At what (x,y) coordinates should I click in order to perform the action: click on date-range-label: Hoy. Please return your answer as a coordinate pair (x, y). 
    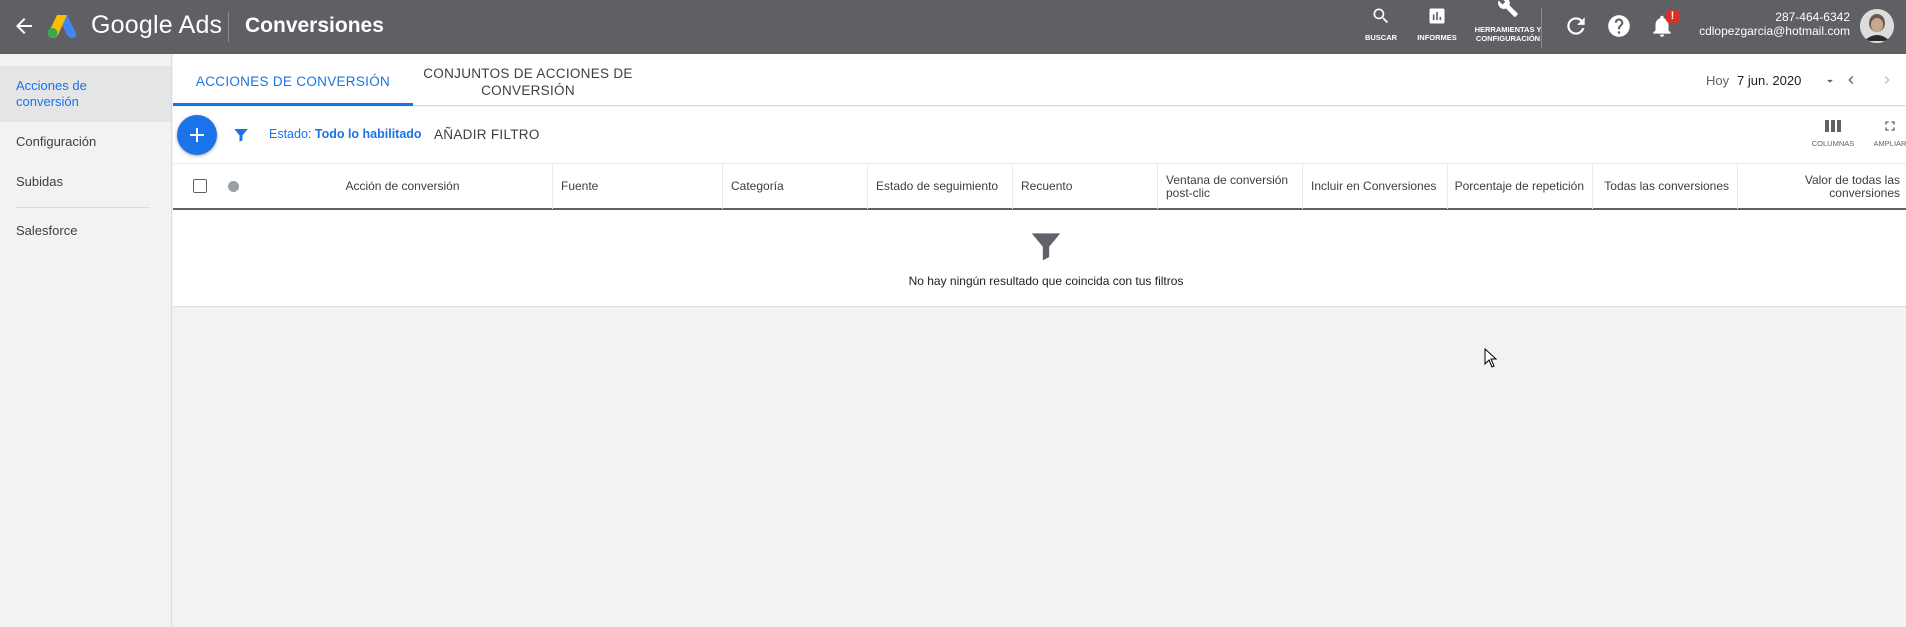
    Looking at the image, I should click on (1718, 80).